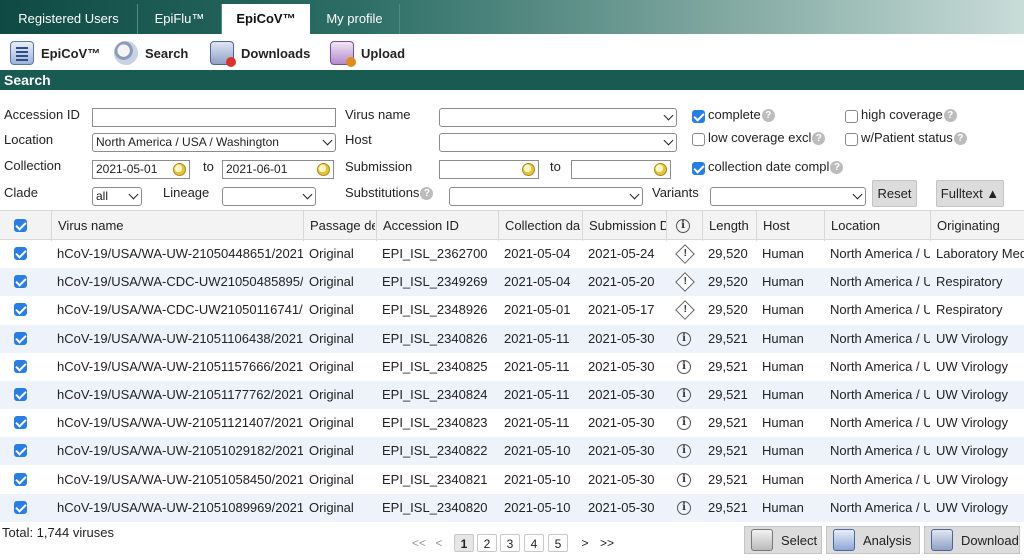 The width and height of the screenshot is (1024, 560). I want to click on pager-last: >>, so click(607, 543).